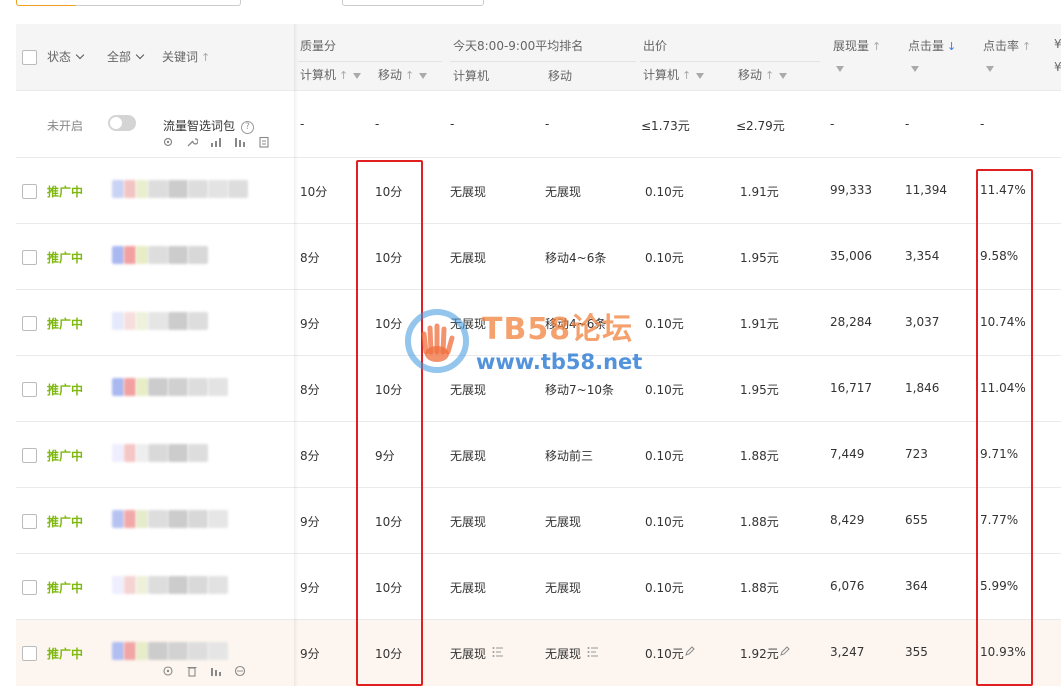  I want to click on cell-bid-mobile: 1.92元, so click(759, 654).